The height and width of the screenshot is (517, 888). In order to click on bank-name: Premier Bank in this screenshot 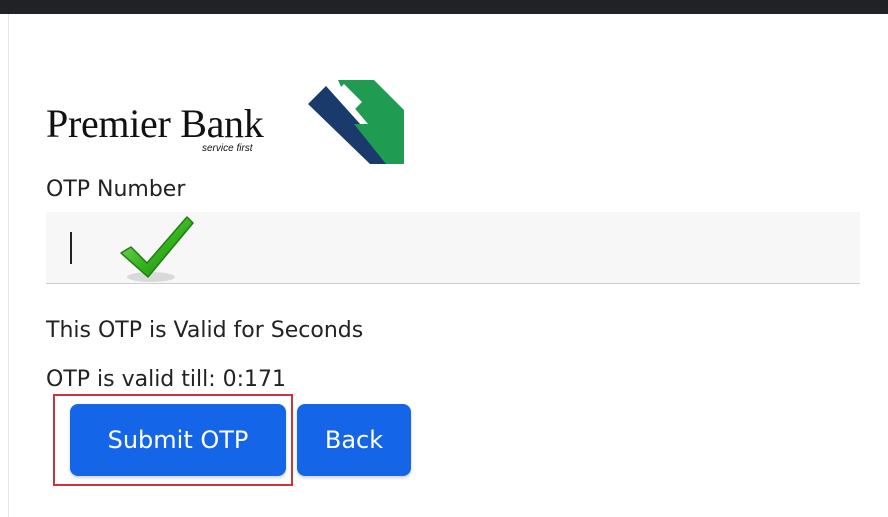, I will do `click(155, 123)`.